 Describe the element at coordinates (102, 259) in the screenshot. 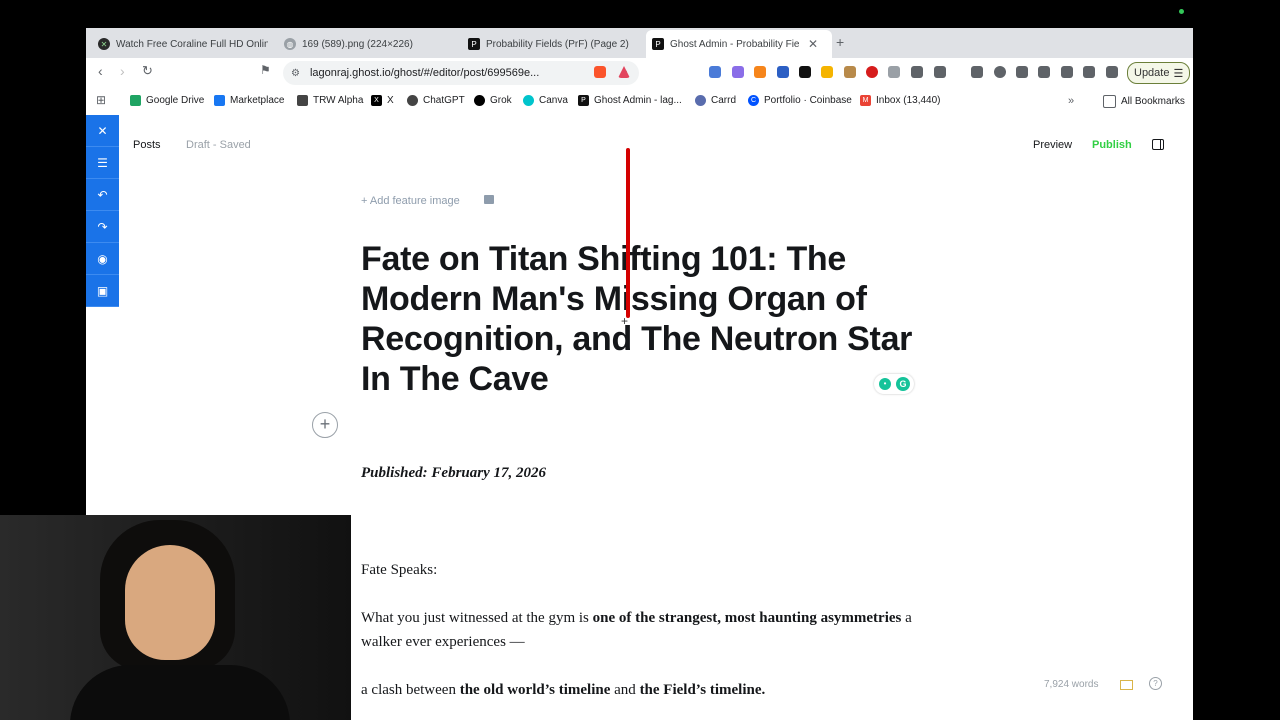

I see `camera-icon: ◉` at that location.